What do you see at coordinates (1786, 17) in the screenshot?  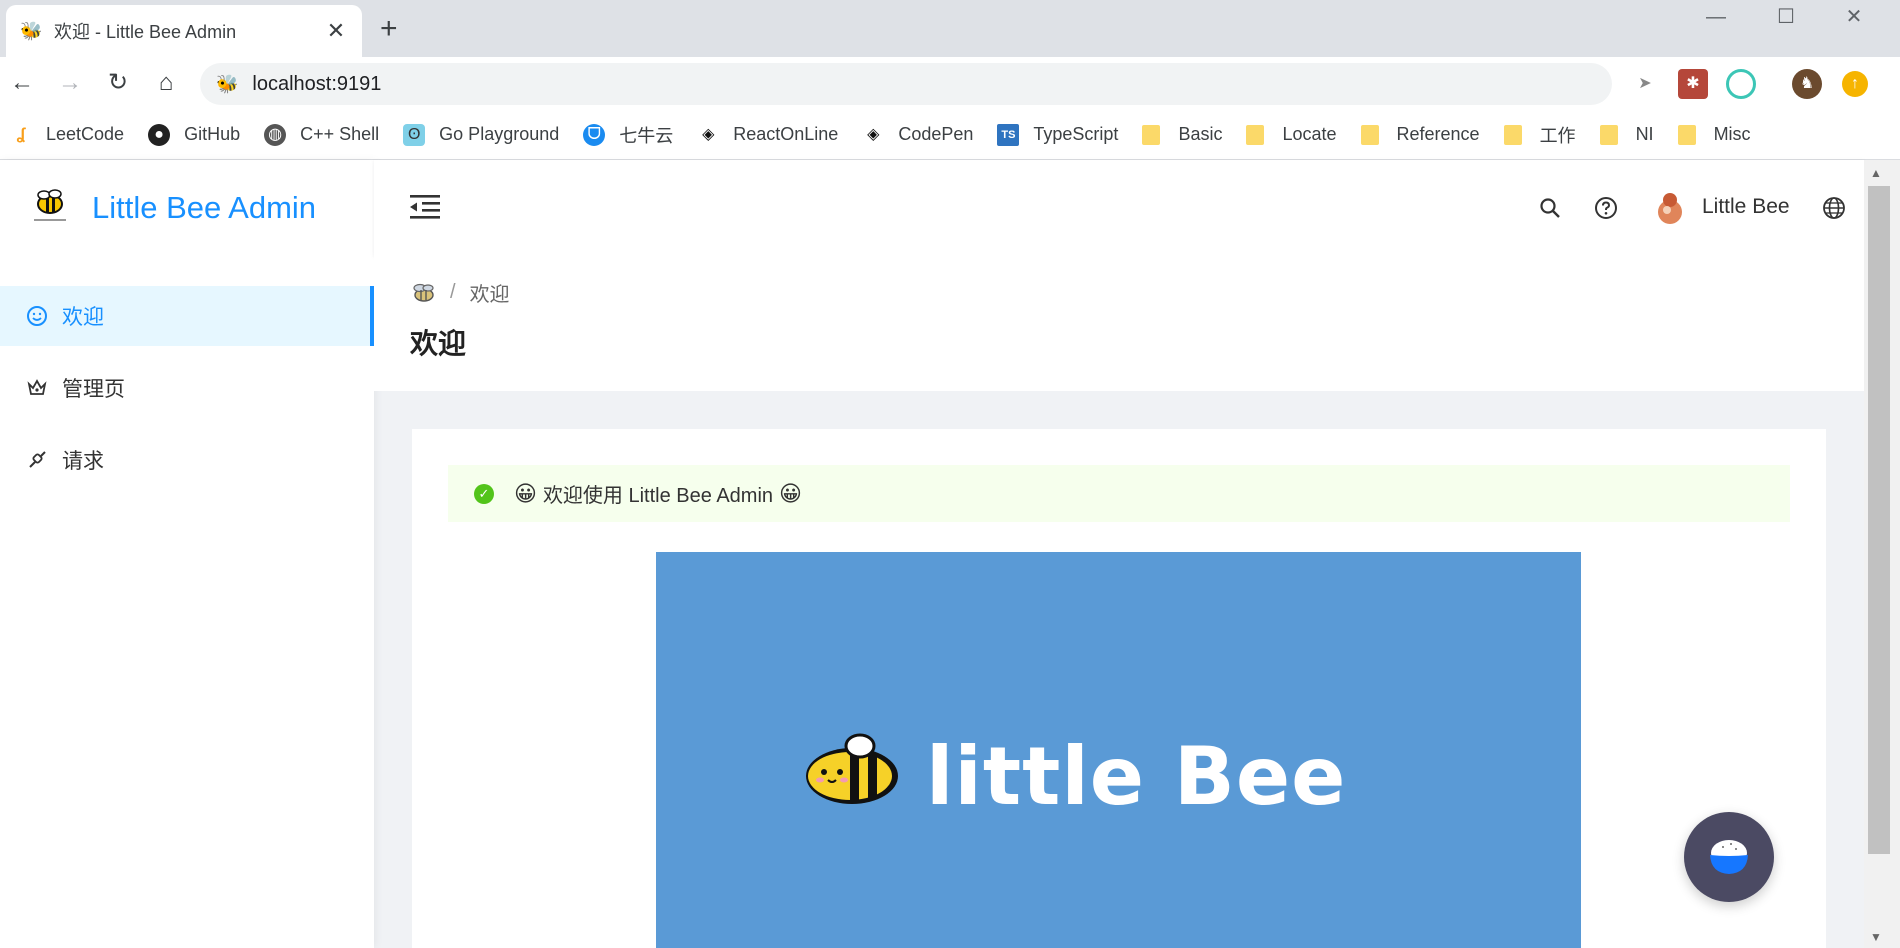 I see `maximize-icon: ☐` at bounding box center [1786, 17].